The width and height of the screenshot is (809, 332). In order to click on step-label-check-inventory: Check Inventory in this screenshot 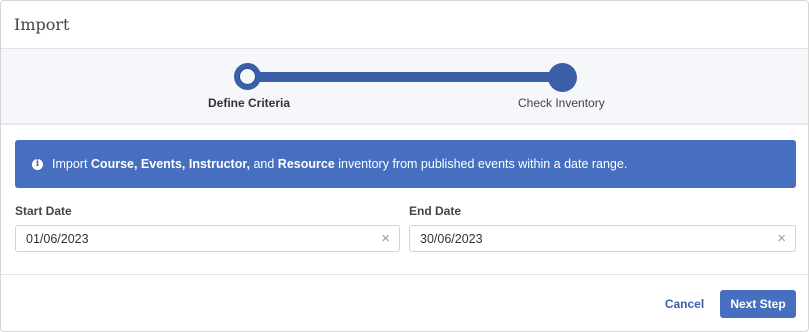, I will do `click(561, 103)`.